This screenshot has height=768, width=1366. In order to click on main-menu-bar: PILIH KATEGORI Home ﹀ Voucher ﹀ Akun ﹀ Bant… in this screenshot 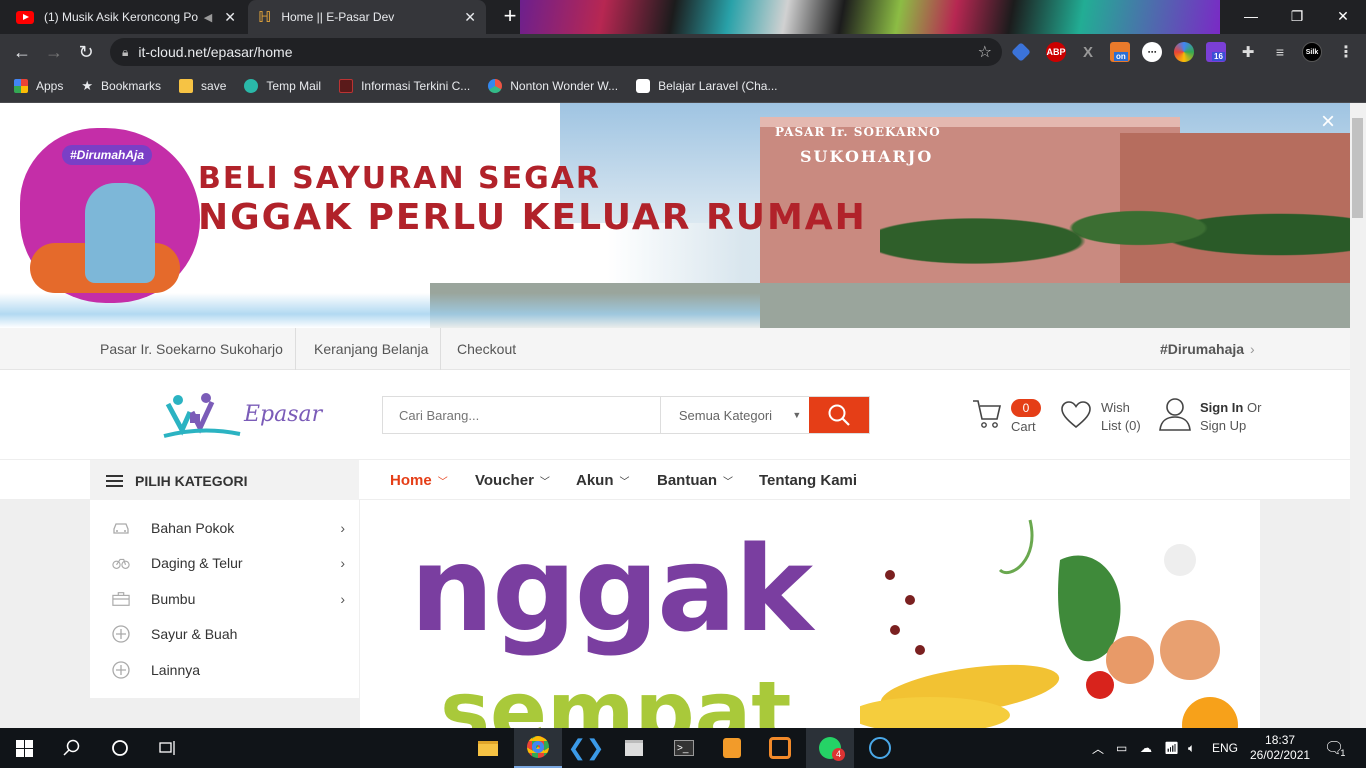, I will do `click(675, 480)`.